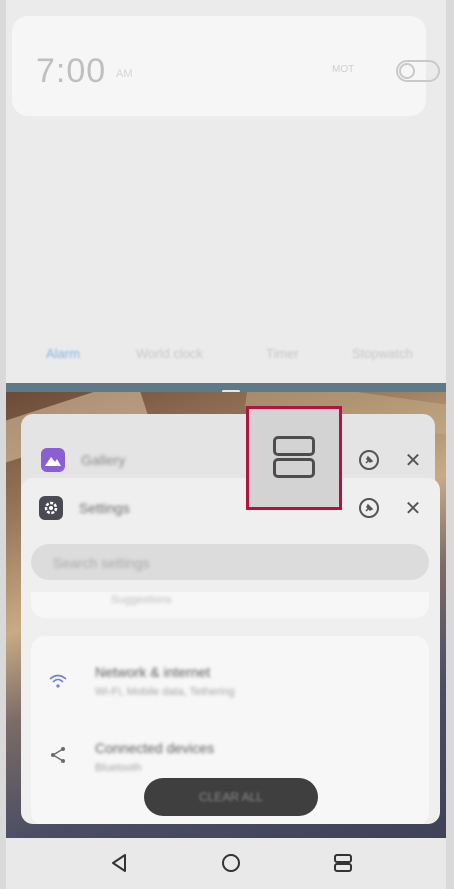 This screenshot has height=889, width=454. What do you see at coordinates (169, 353) in the screenshot?
I see `tab-world-clock: World clock` at bounding box center [169, 353].